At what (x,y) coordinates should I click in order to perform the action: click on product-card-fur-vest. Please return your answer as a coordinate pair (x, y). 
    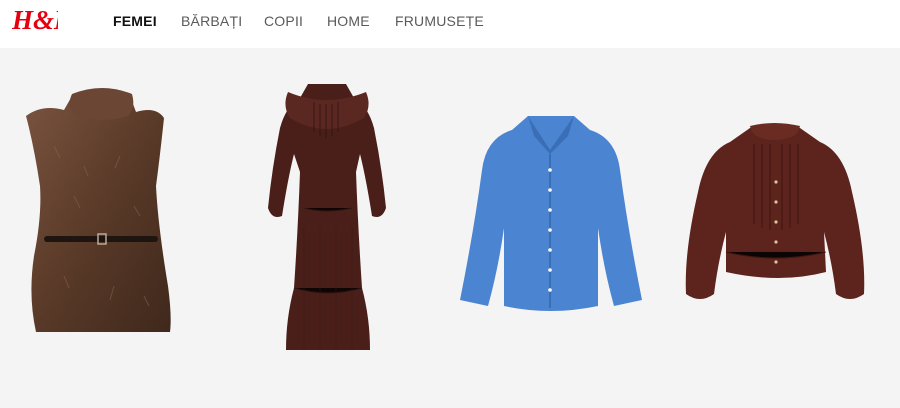
    Looking at the image, I should click on (100, 210).